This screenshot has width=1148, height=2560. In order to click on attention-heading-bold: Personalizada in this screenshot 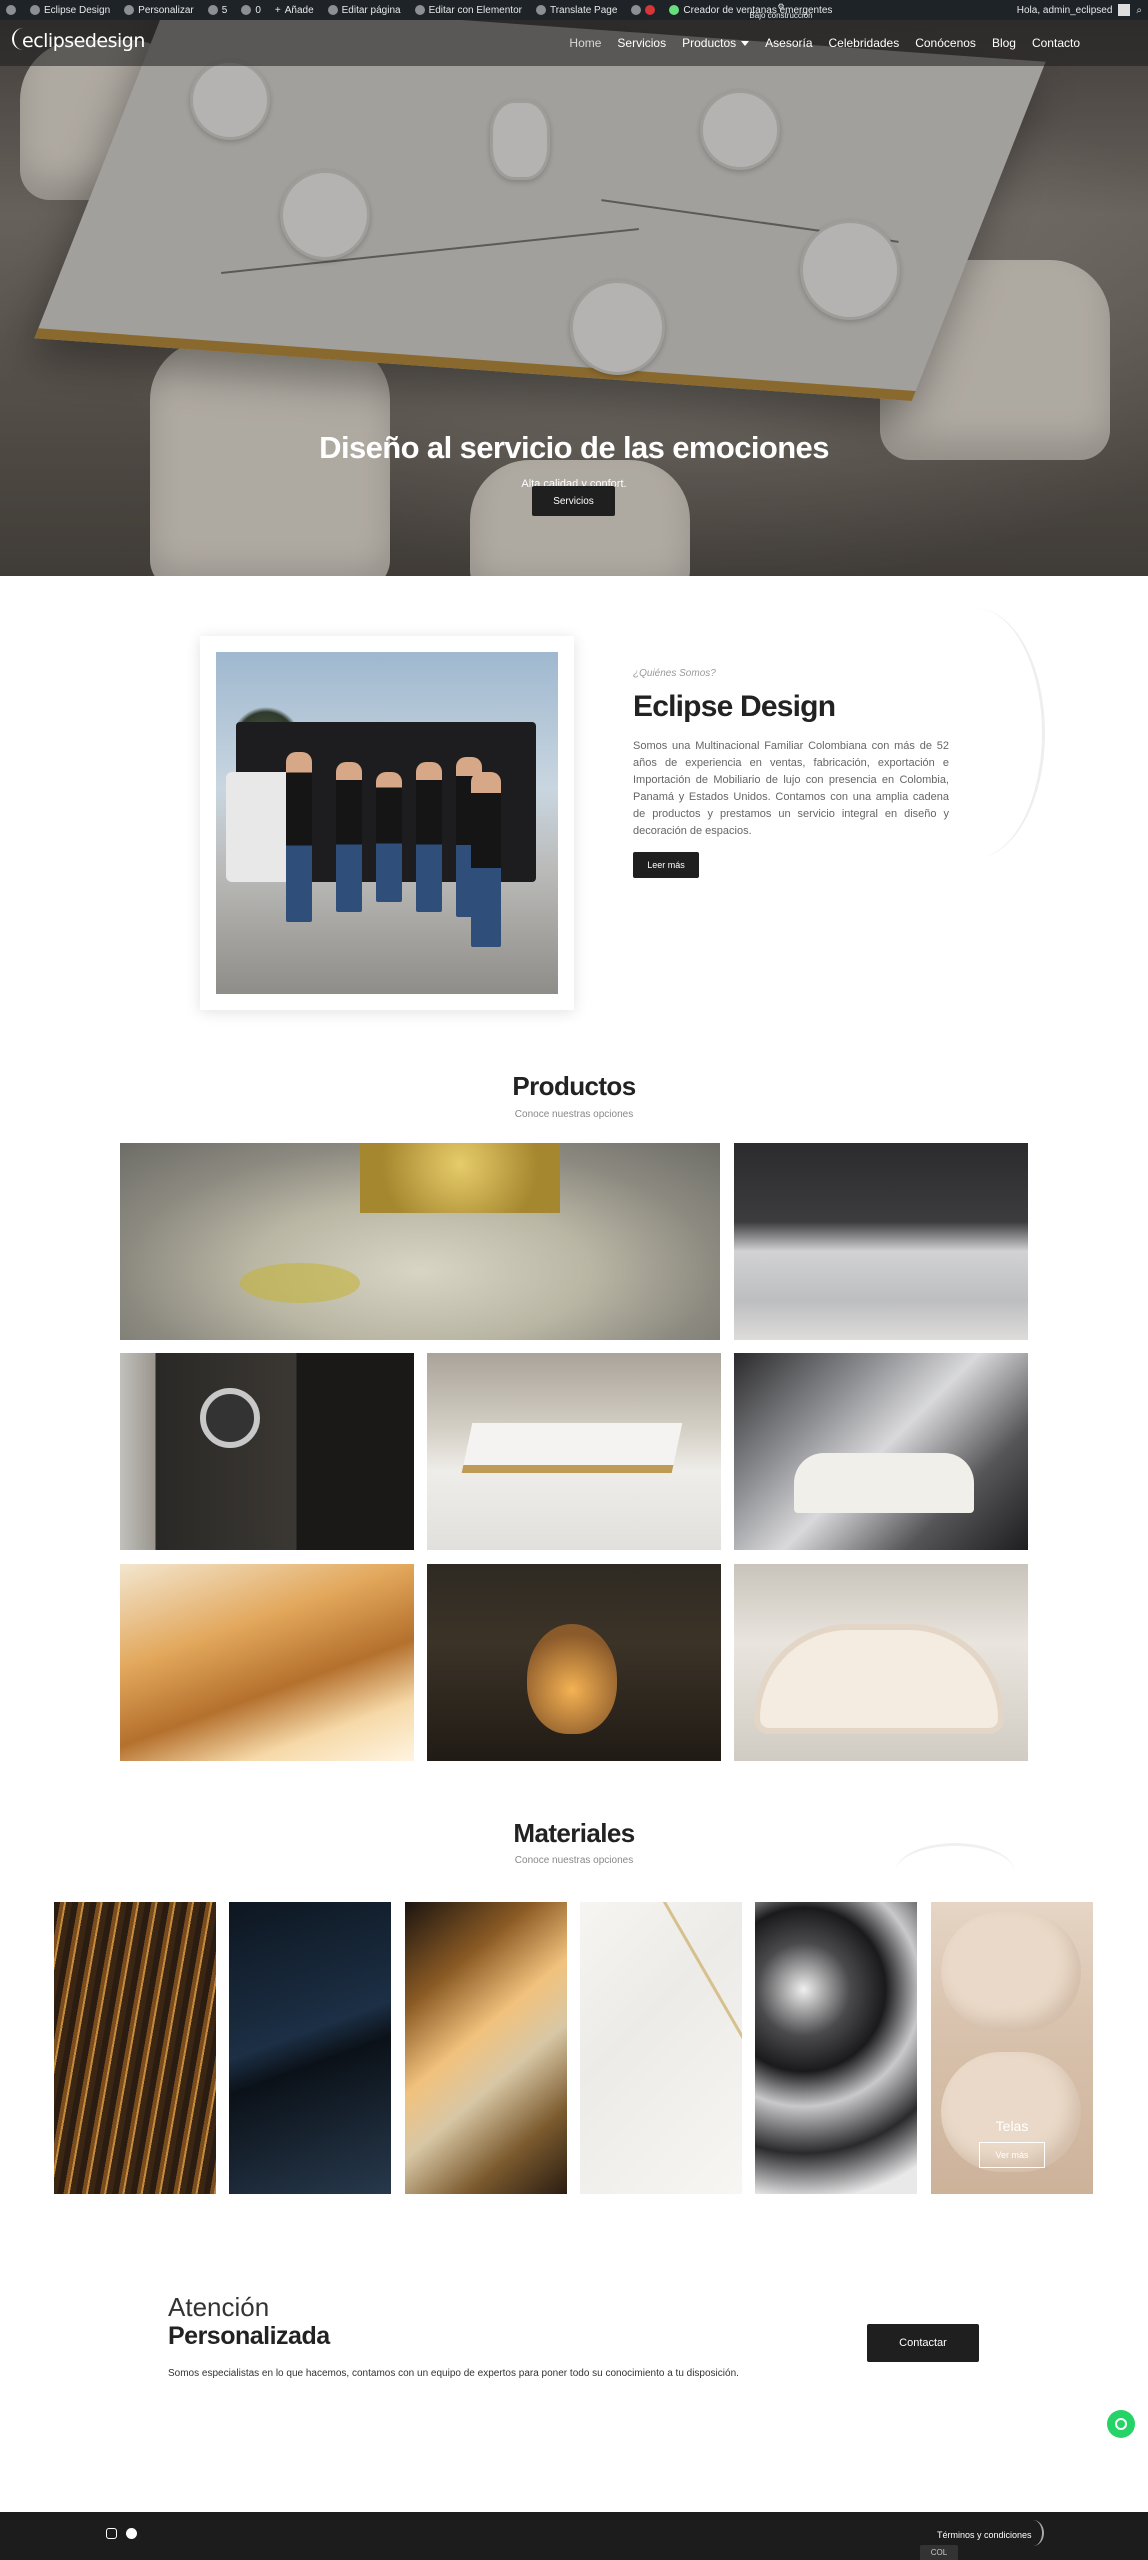, I will do `click(249, 2336)`.